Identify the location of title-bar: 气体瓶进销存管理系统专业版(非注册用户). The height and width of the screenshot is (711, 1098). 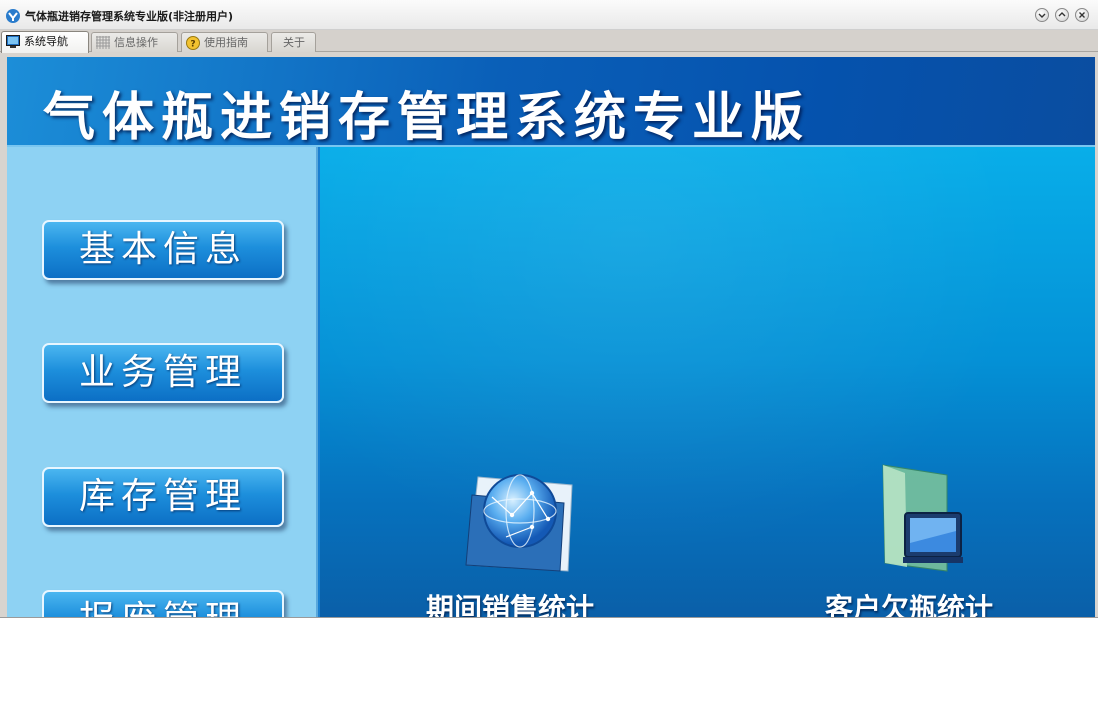
(549, 15).